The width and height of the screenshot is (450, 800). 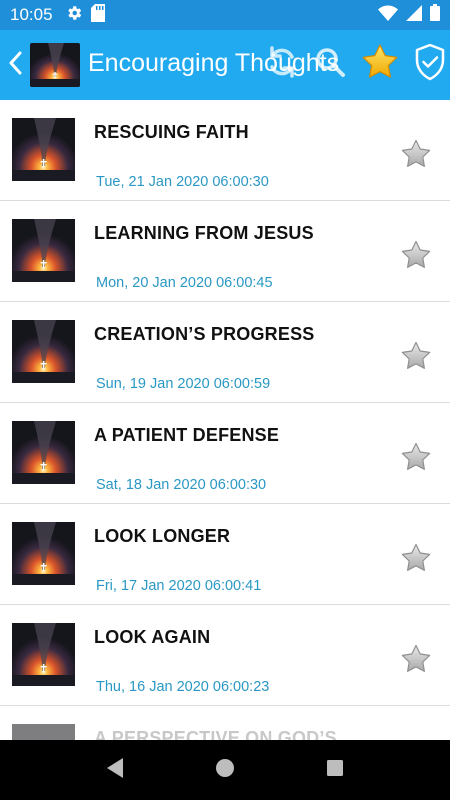 What do you see at coordinates (184, 283) in the screenshot?
I see `item-date: Mon, 20 Jan 2020 06:00:45` at bounding box center [184, 283].